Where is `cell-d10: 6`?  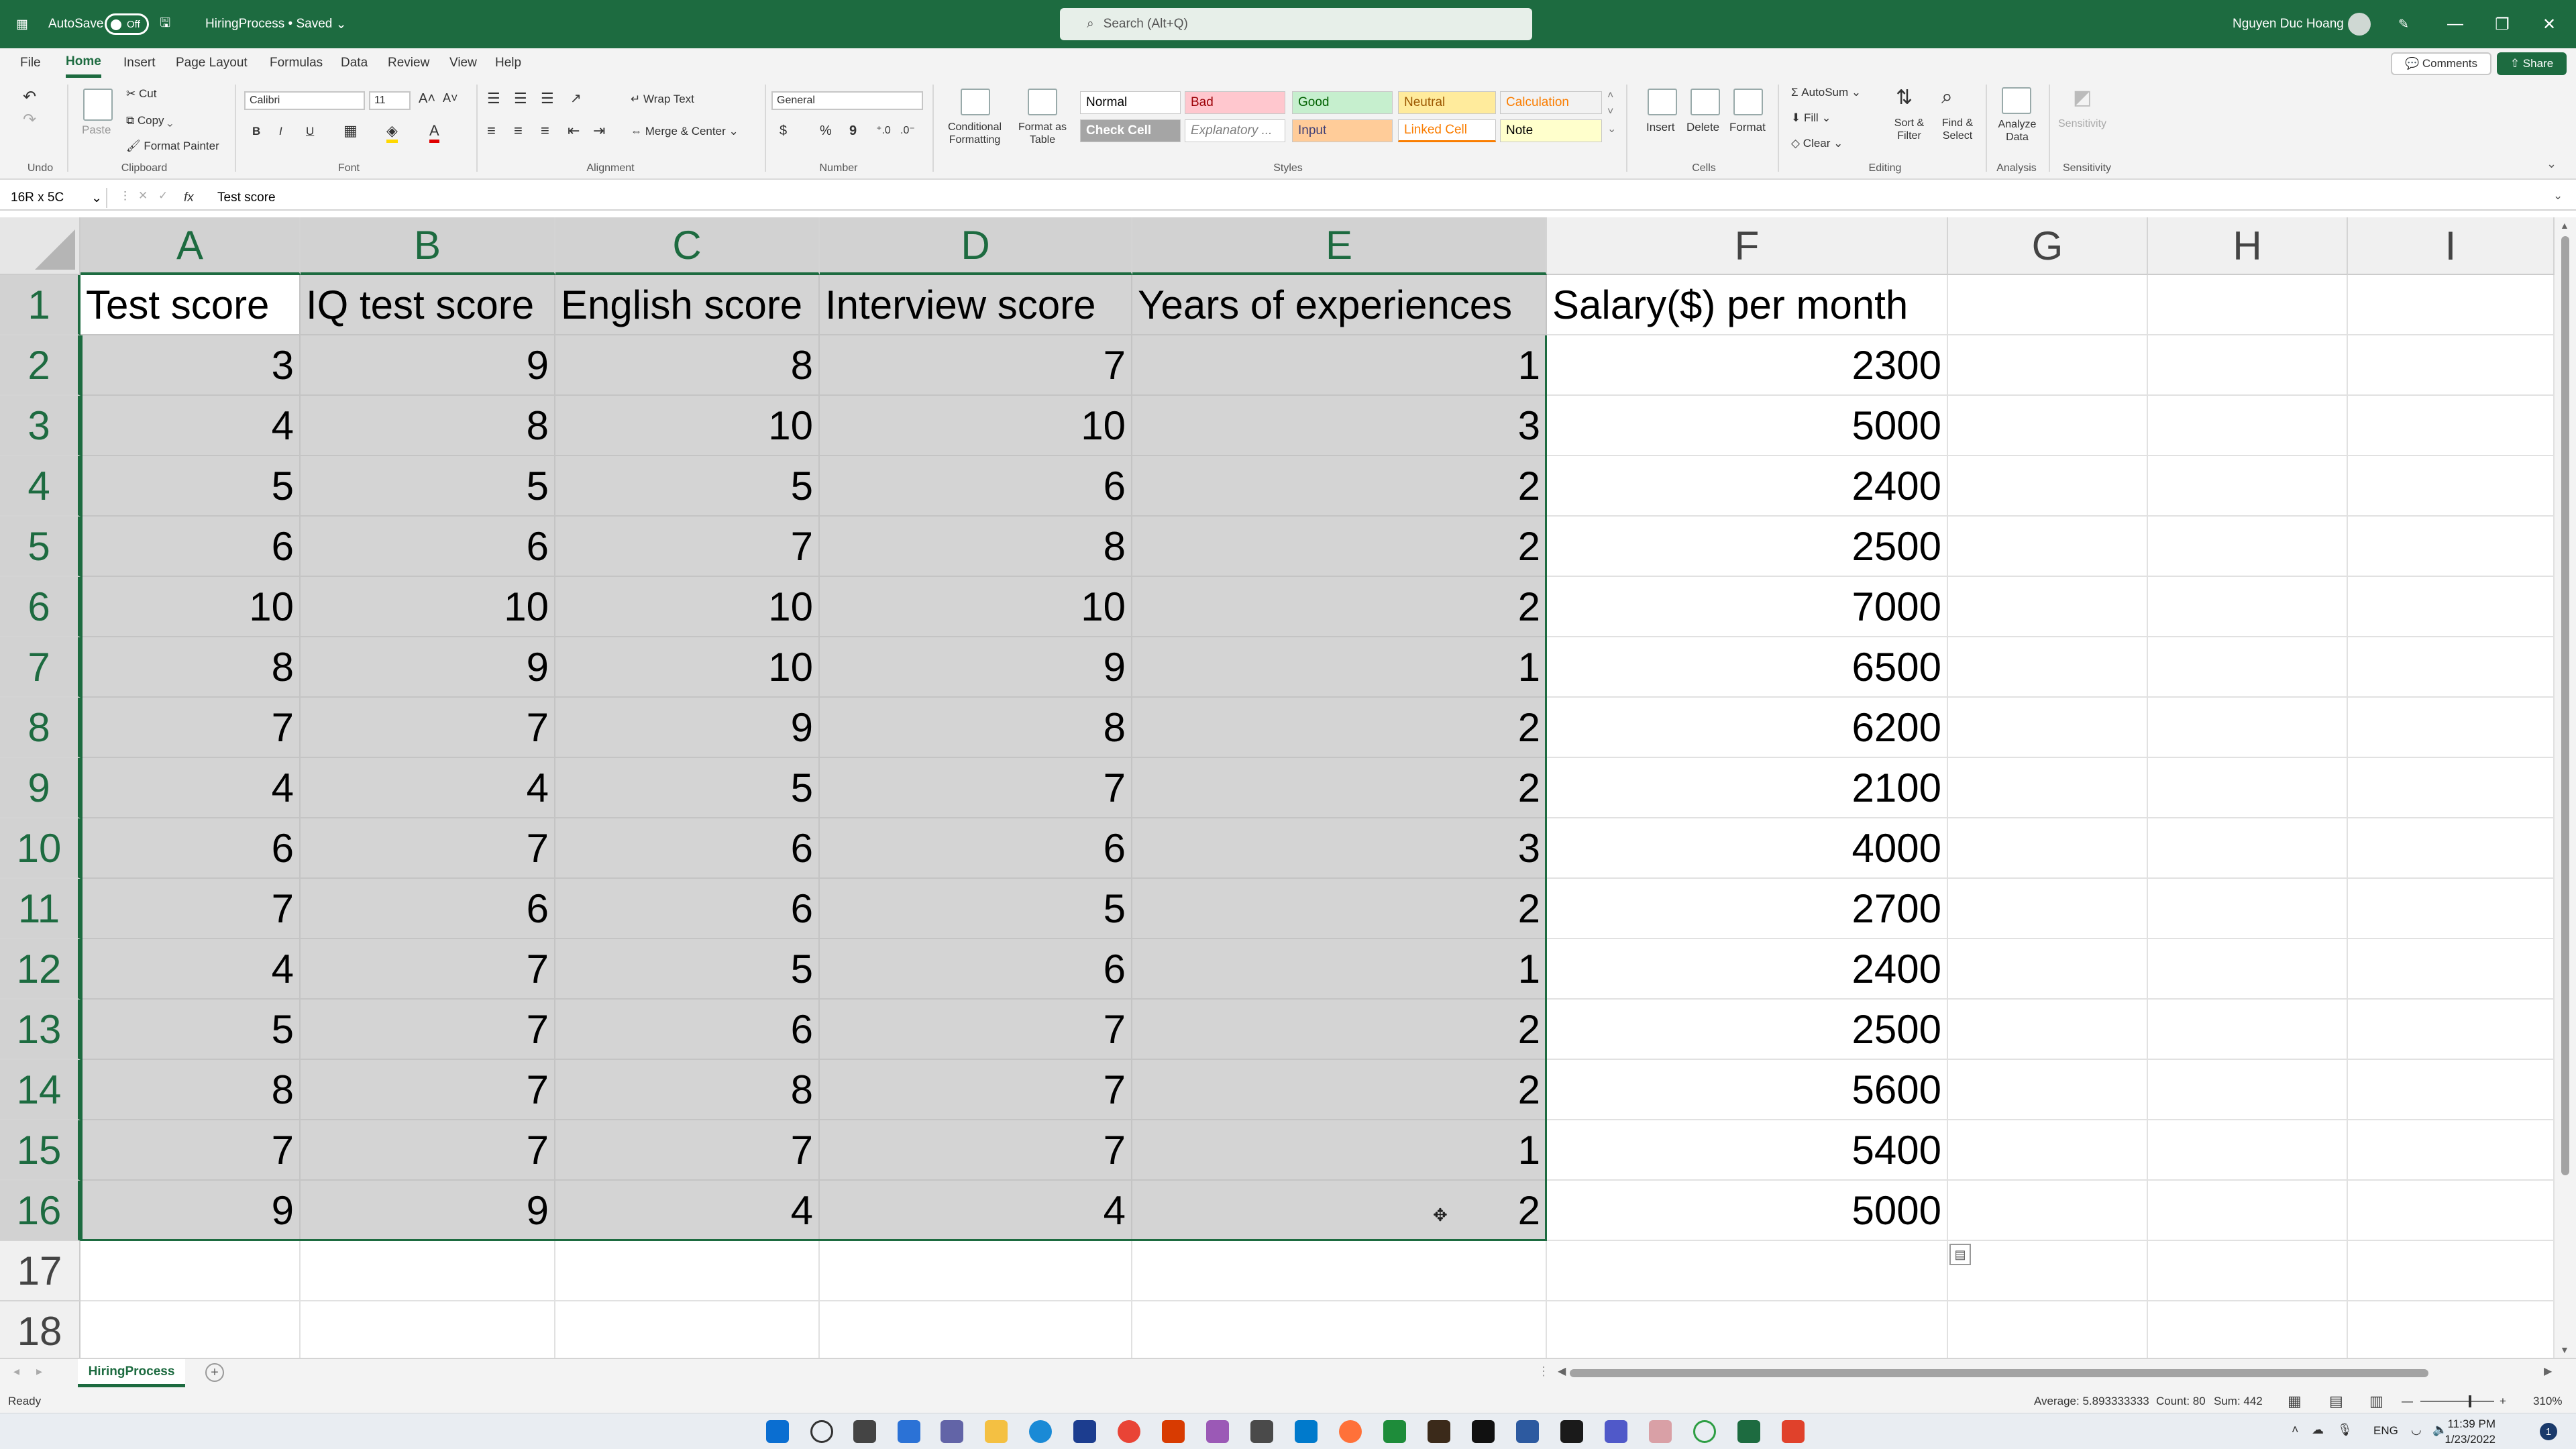 cell-d10: 6 is located at coordinates (976, 848).